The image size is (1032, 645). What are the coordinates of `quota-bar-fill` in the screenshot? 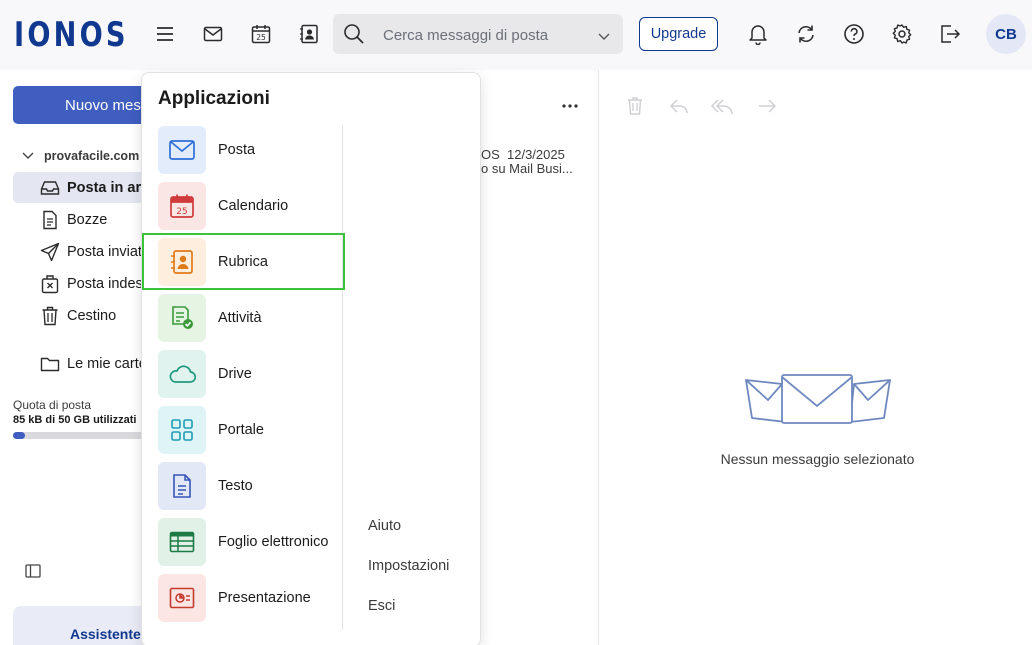 It's located at (19, 435).